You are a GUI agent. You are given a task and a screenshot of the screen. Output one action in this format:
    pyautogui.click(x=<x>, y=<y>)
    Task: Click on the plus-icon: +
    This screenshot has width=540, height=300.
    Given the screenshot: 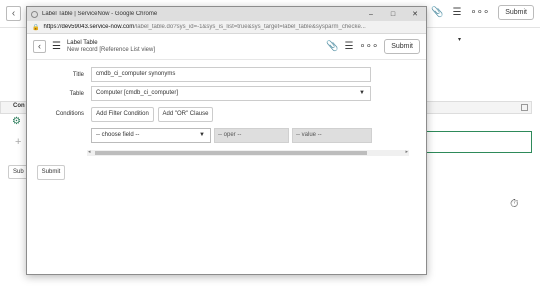 What is the action you would take?
    pyautogui.click(x=18, y=142)
    